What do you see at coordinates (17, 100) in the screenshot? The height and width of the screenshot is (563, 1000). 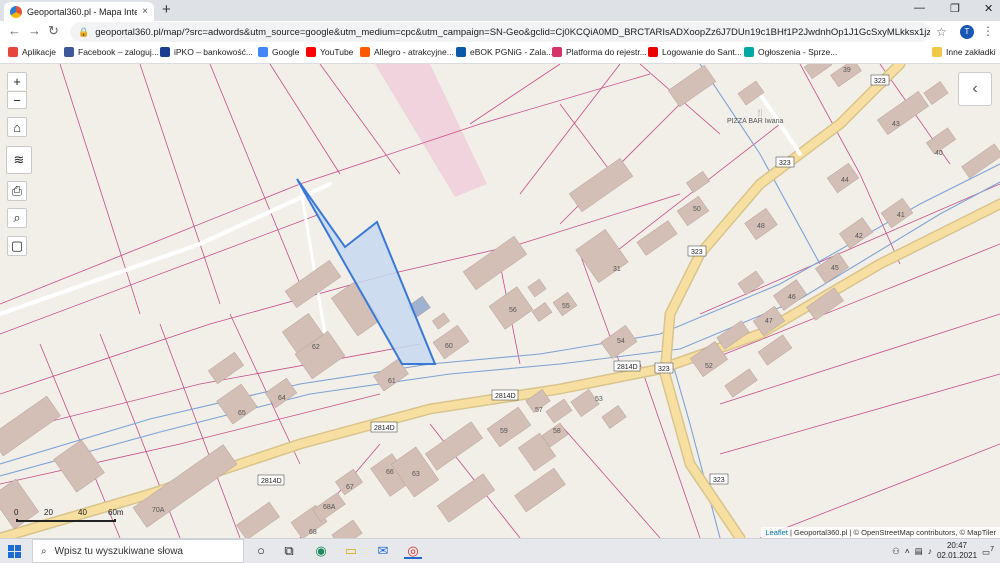 I see `zoom-out-button: −` at bounding box center [17, 100].